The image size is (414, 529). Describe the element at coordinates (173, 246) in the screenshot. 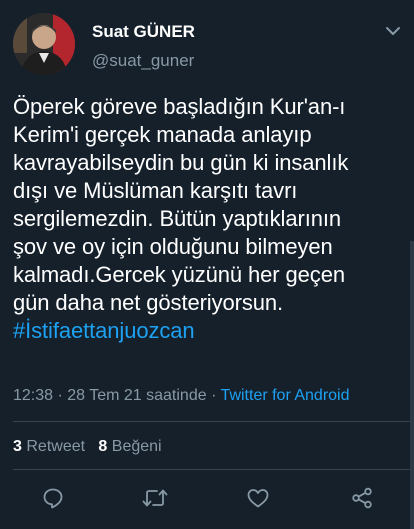

I see `tweet-line: şov ve oy için olduğunu bilmeyen` at that location.